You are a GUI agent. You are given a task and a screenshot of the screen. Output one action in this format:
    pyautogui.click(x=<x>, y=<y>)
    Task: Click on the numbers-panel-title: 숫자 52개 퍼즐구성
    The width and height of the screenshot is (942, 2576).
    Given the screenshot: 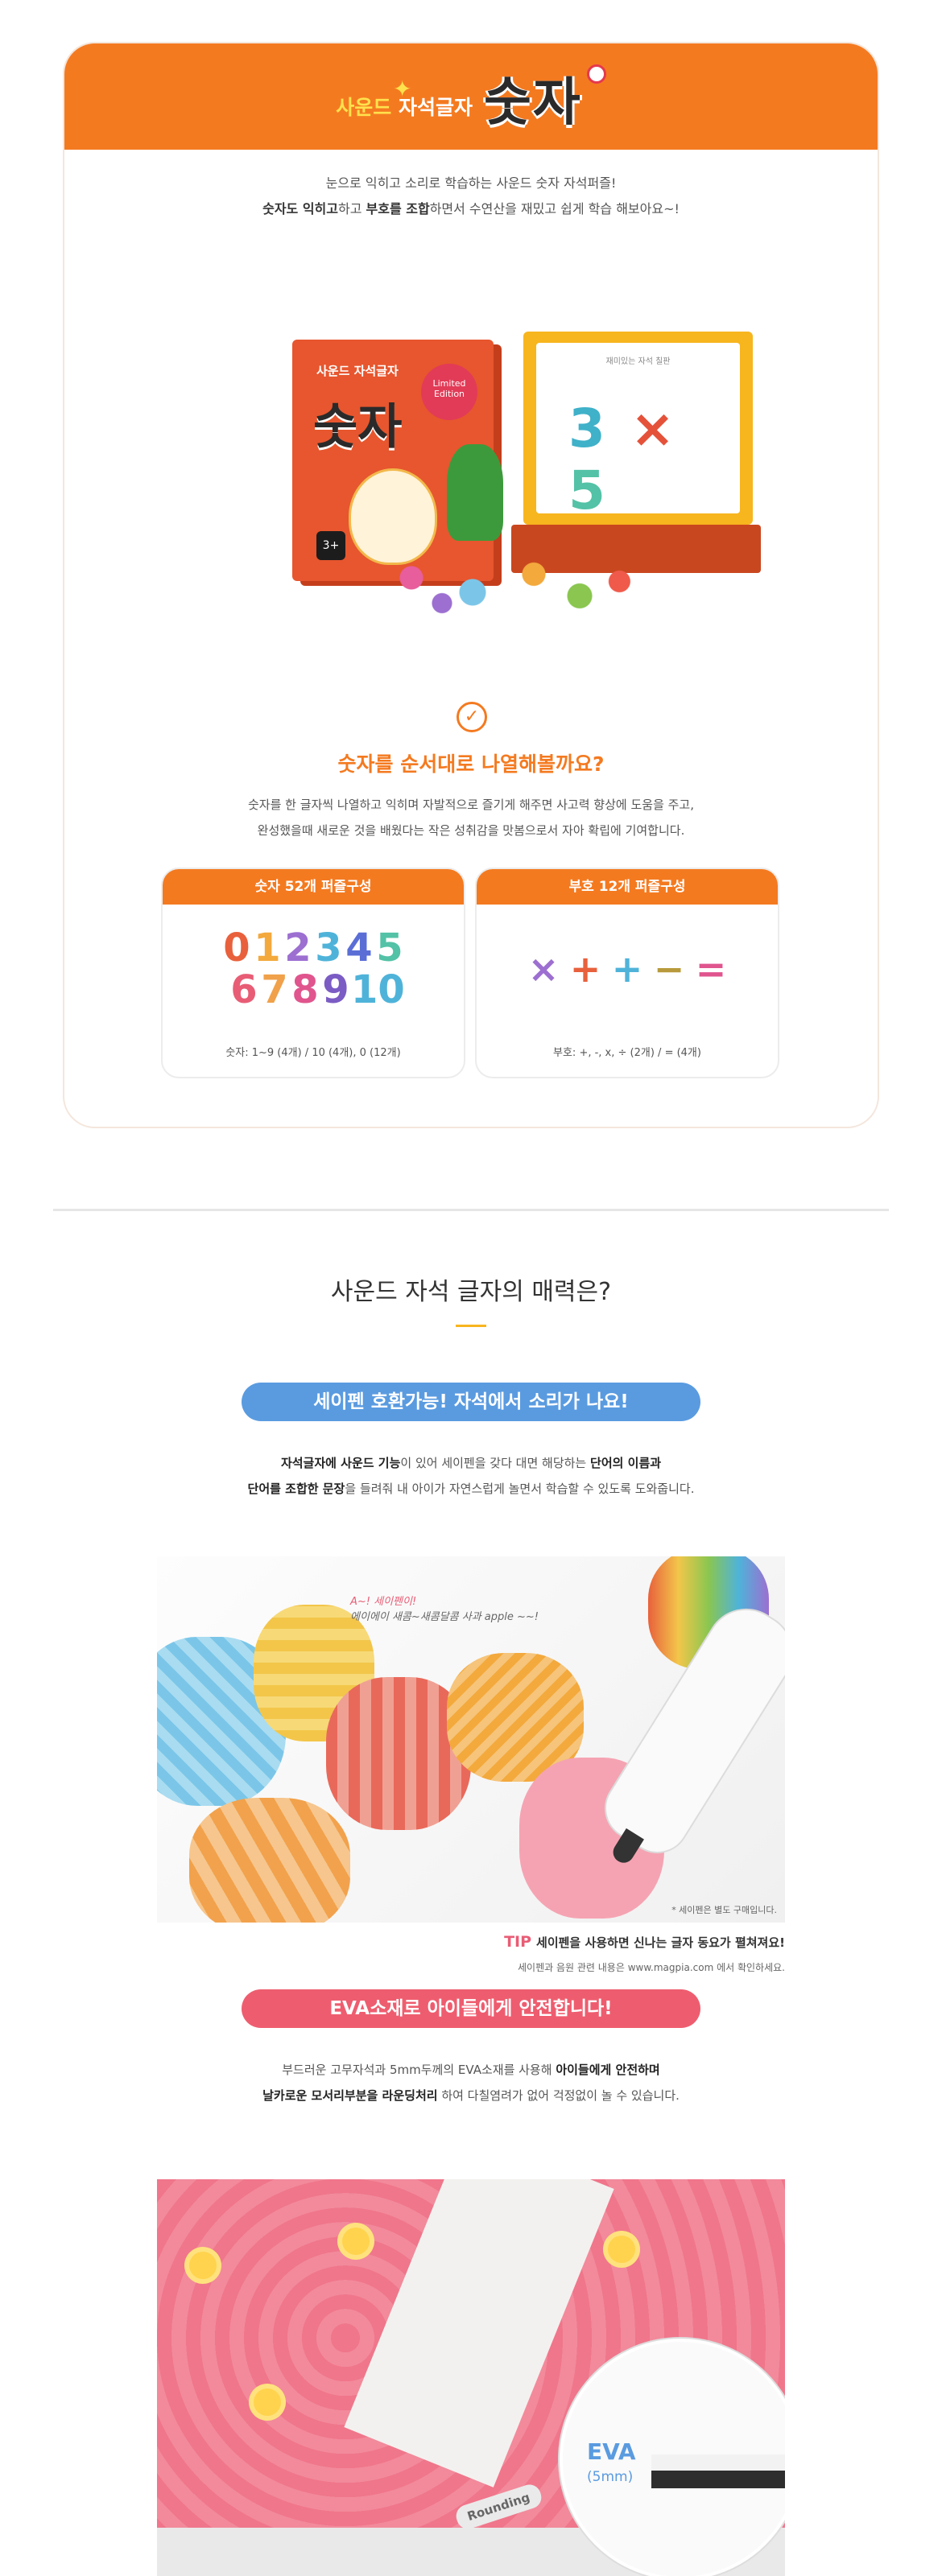 What is the action you would take?
    pyautogui.click(x=313, y=887)
    